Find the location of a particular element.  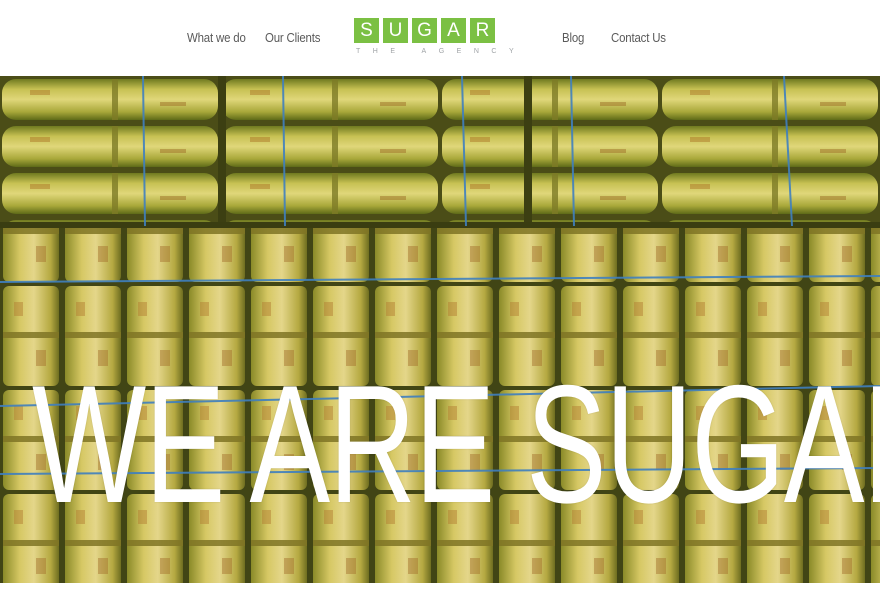

nav-link-what-we-do: What we do is located at coordinates (216, 37).